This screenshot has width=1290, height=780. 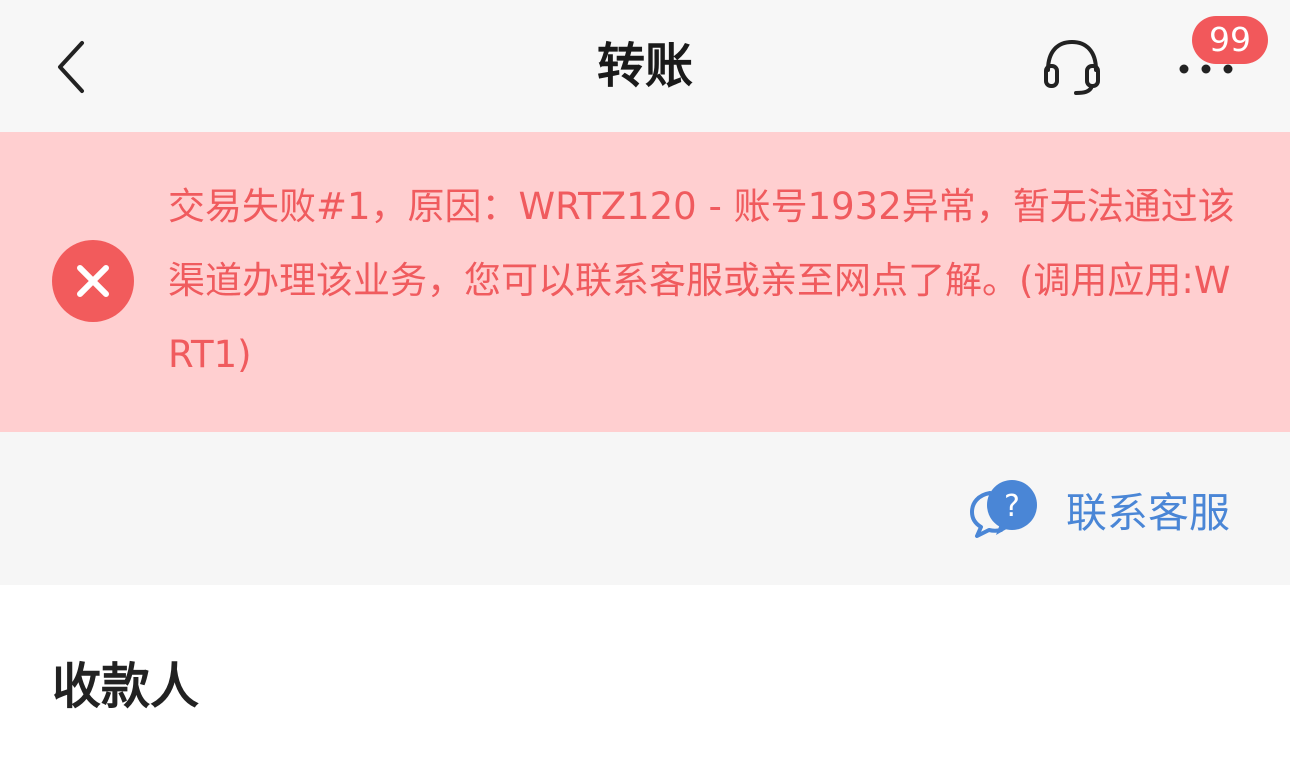 What do you see at coordinates (93, 281) in the screenshot?
I see `close-circle-icon` at bounding box center [93, 281].